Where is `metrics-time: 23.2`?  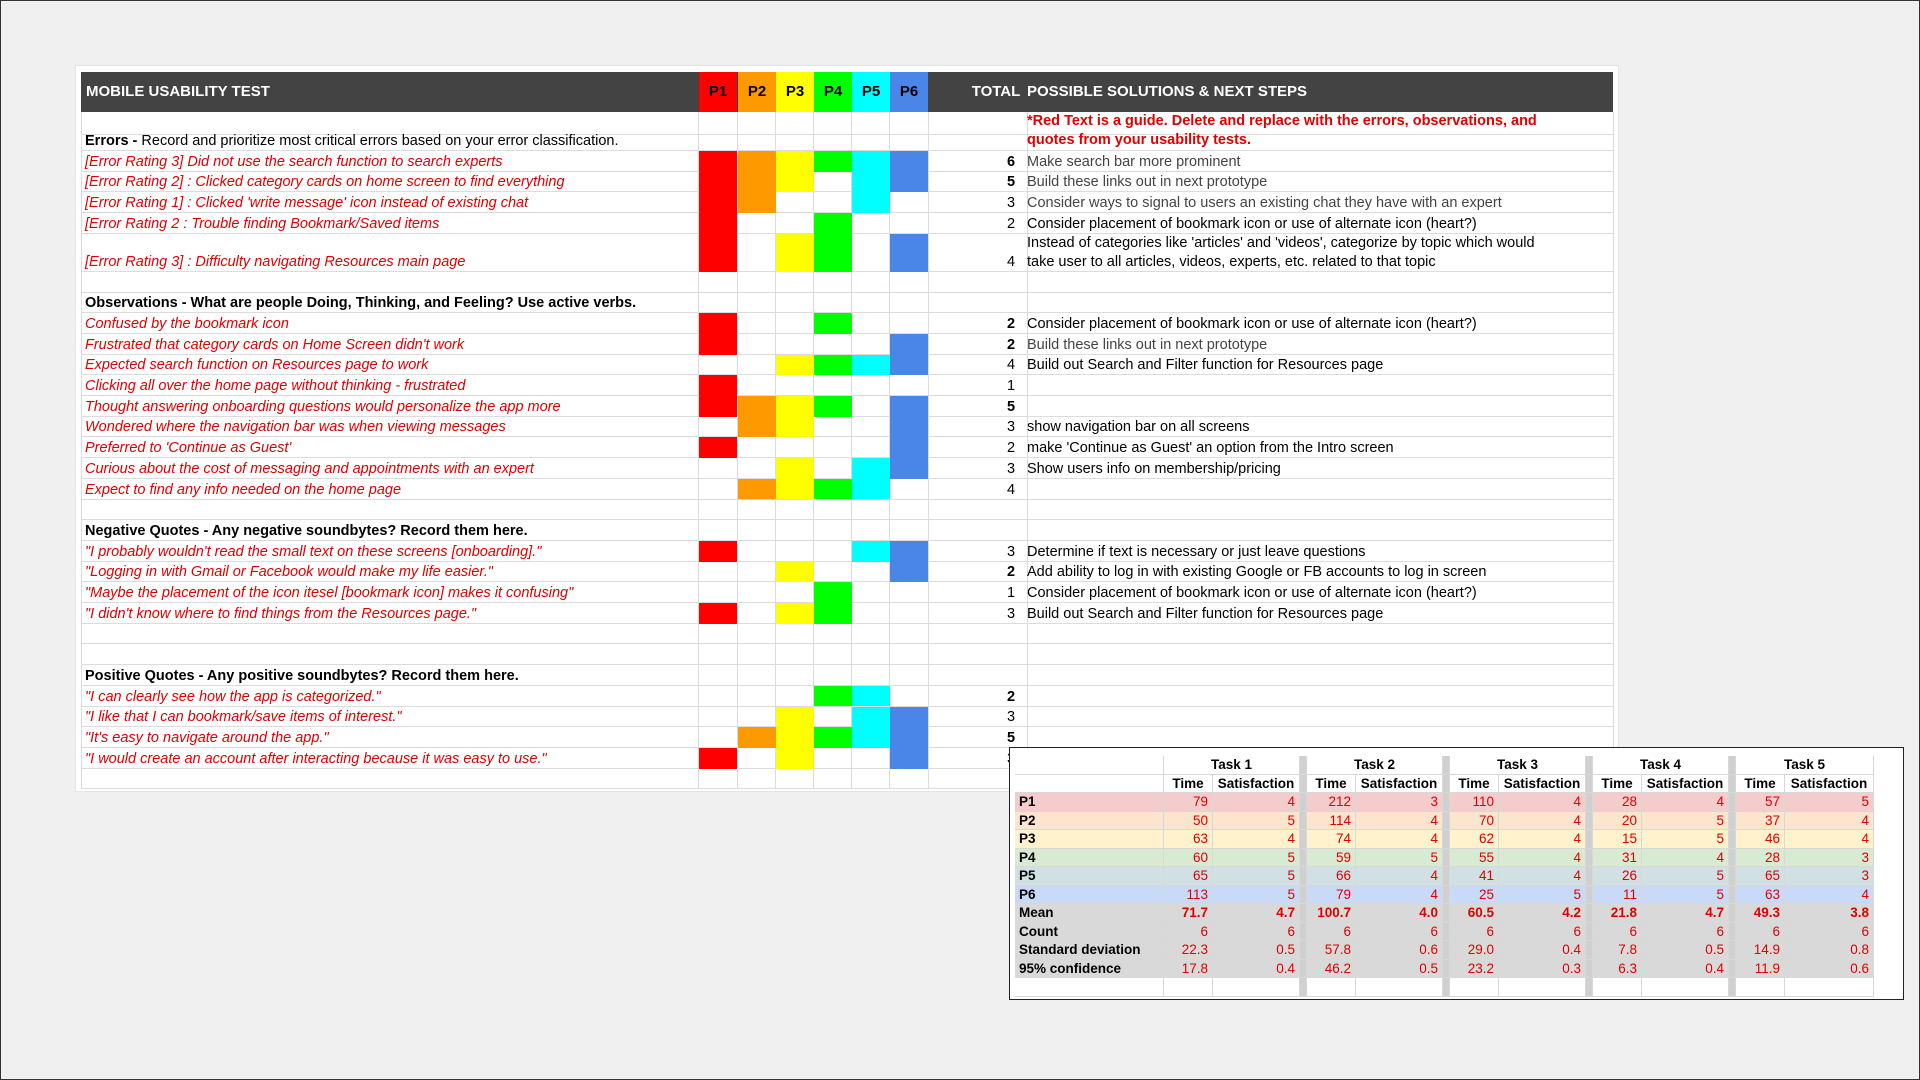
metrics-time: 23.2 is located at coordinates (1474, 968).